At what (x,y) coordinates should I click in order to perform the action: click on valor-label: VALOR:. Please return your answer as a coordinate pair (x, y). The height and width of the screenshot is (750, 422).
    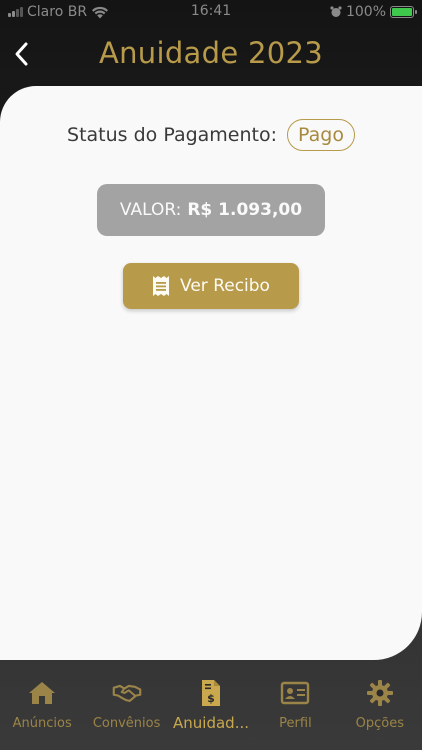
    Looking at the image, I should click on (150, 210).